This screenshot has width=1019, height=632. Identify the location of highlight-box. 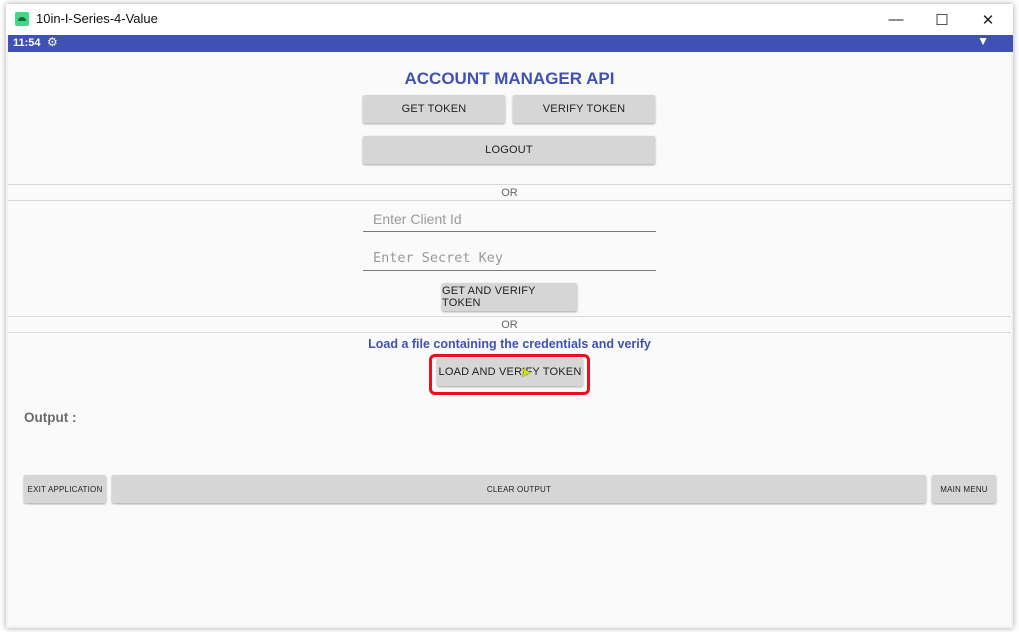
(509, 374).